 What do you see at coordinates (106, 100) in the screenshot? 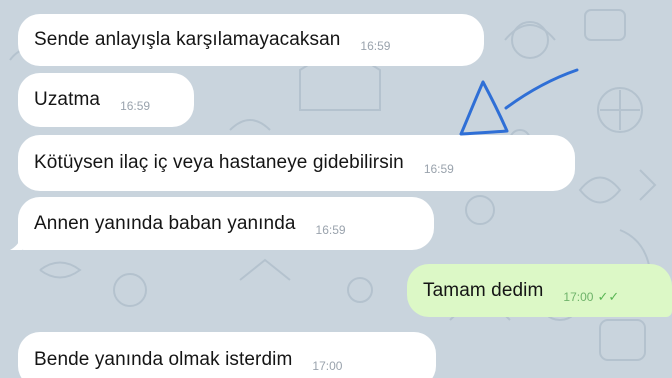
I see `message-bubble: Uzatma 16:59` at bounding box center [106, 100].